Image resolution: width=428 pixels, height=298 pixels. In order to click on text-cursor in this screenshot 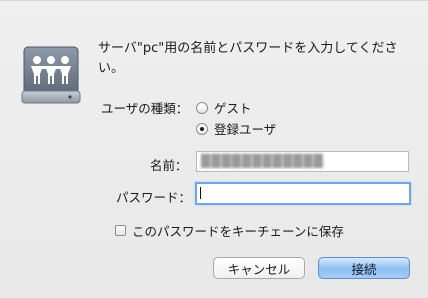, I will do `click(200, 193)`.